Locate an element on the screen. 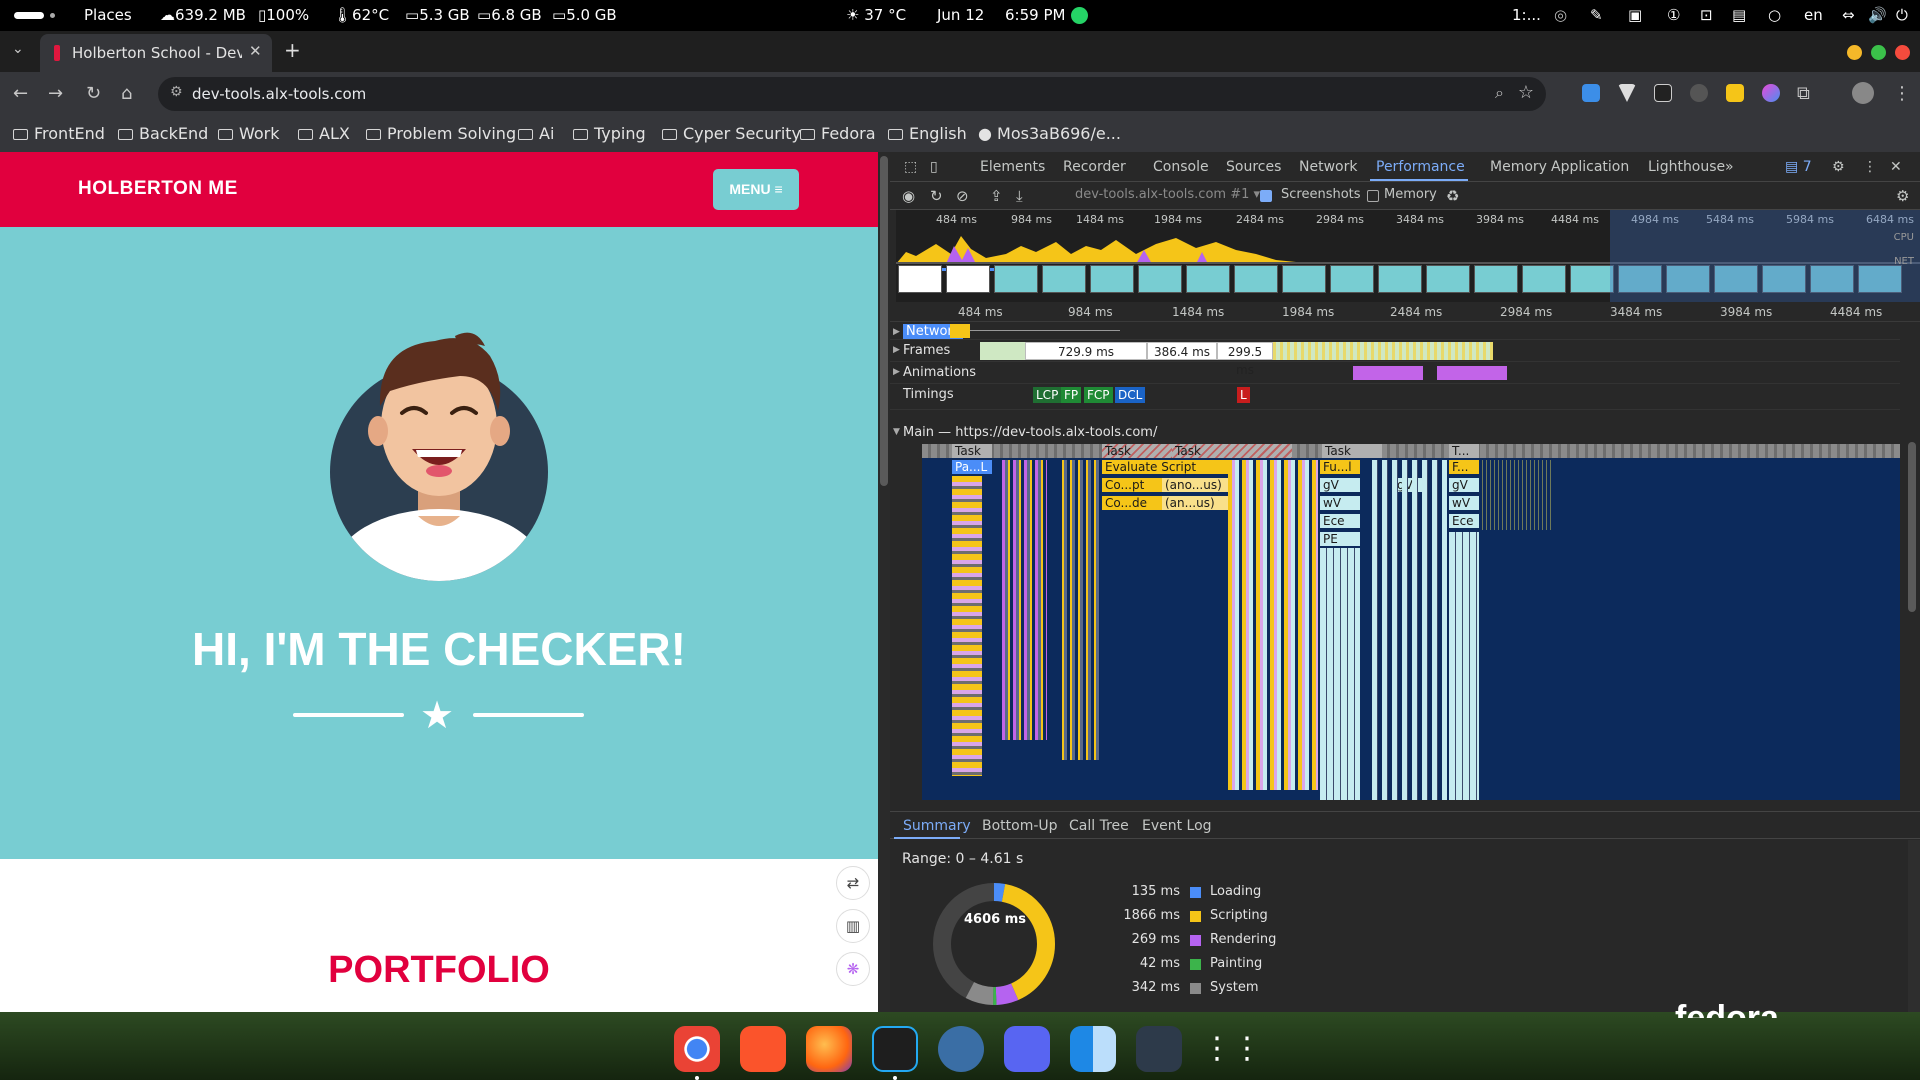 The image size is (1920, 1080). fcp-marker: FCP is located at coordinates (1098, 395).